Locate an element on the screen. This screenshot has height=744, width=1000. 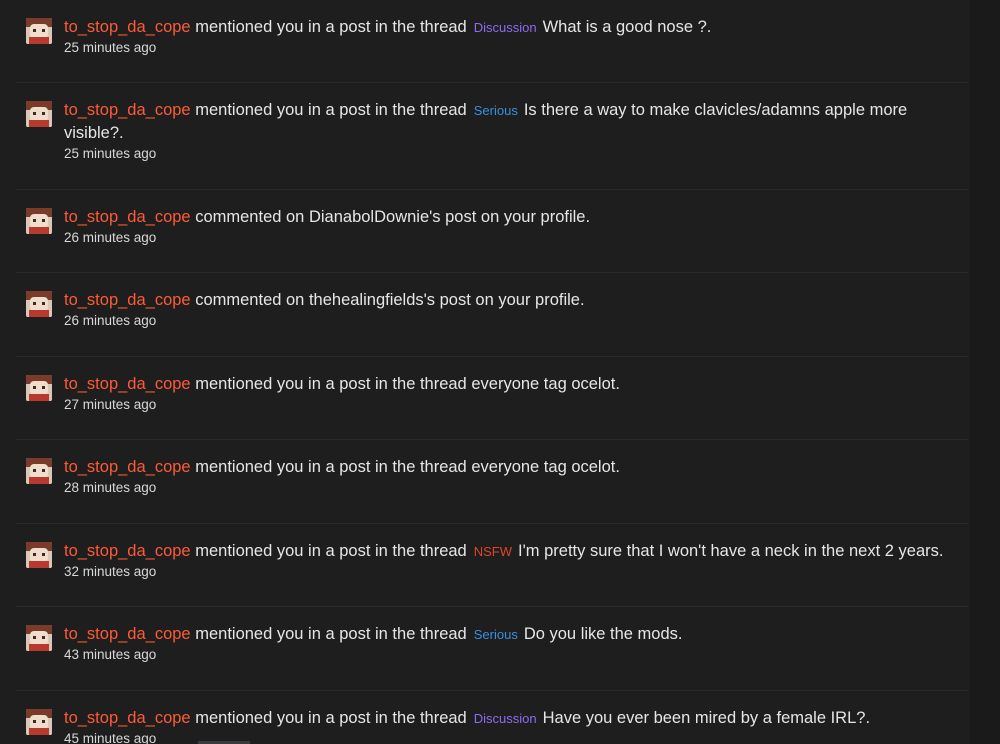
timestamp: 43 minutes ago is located at coordinates (110, 654).